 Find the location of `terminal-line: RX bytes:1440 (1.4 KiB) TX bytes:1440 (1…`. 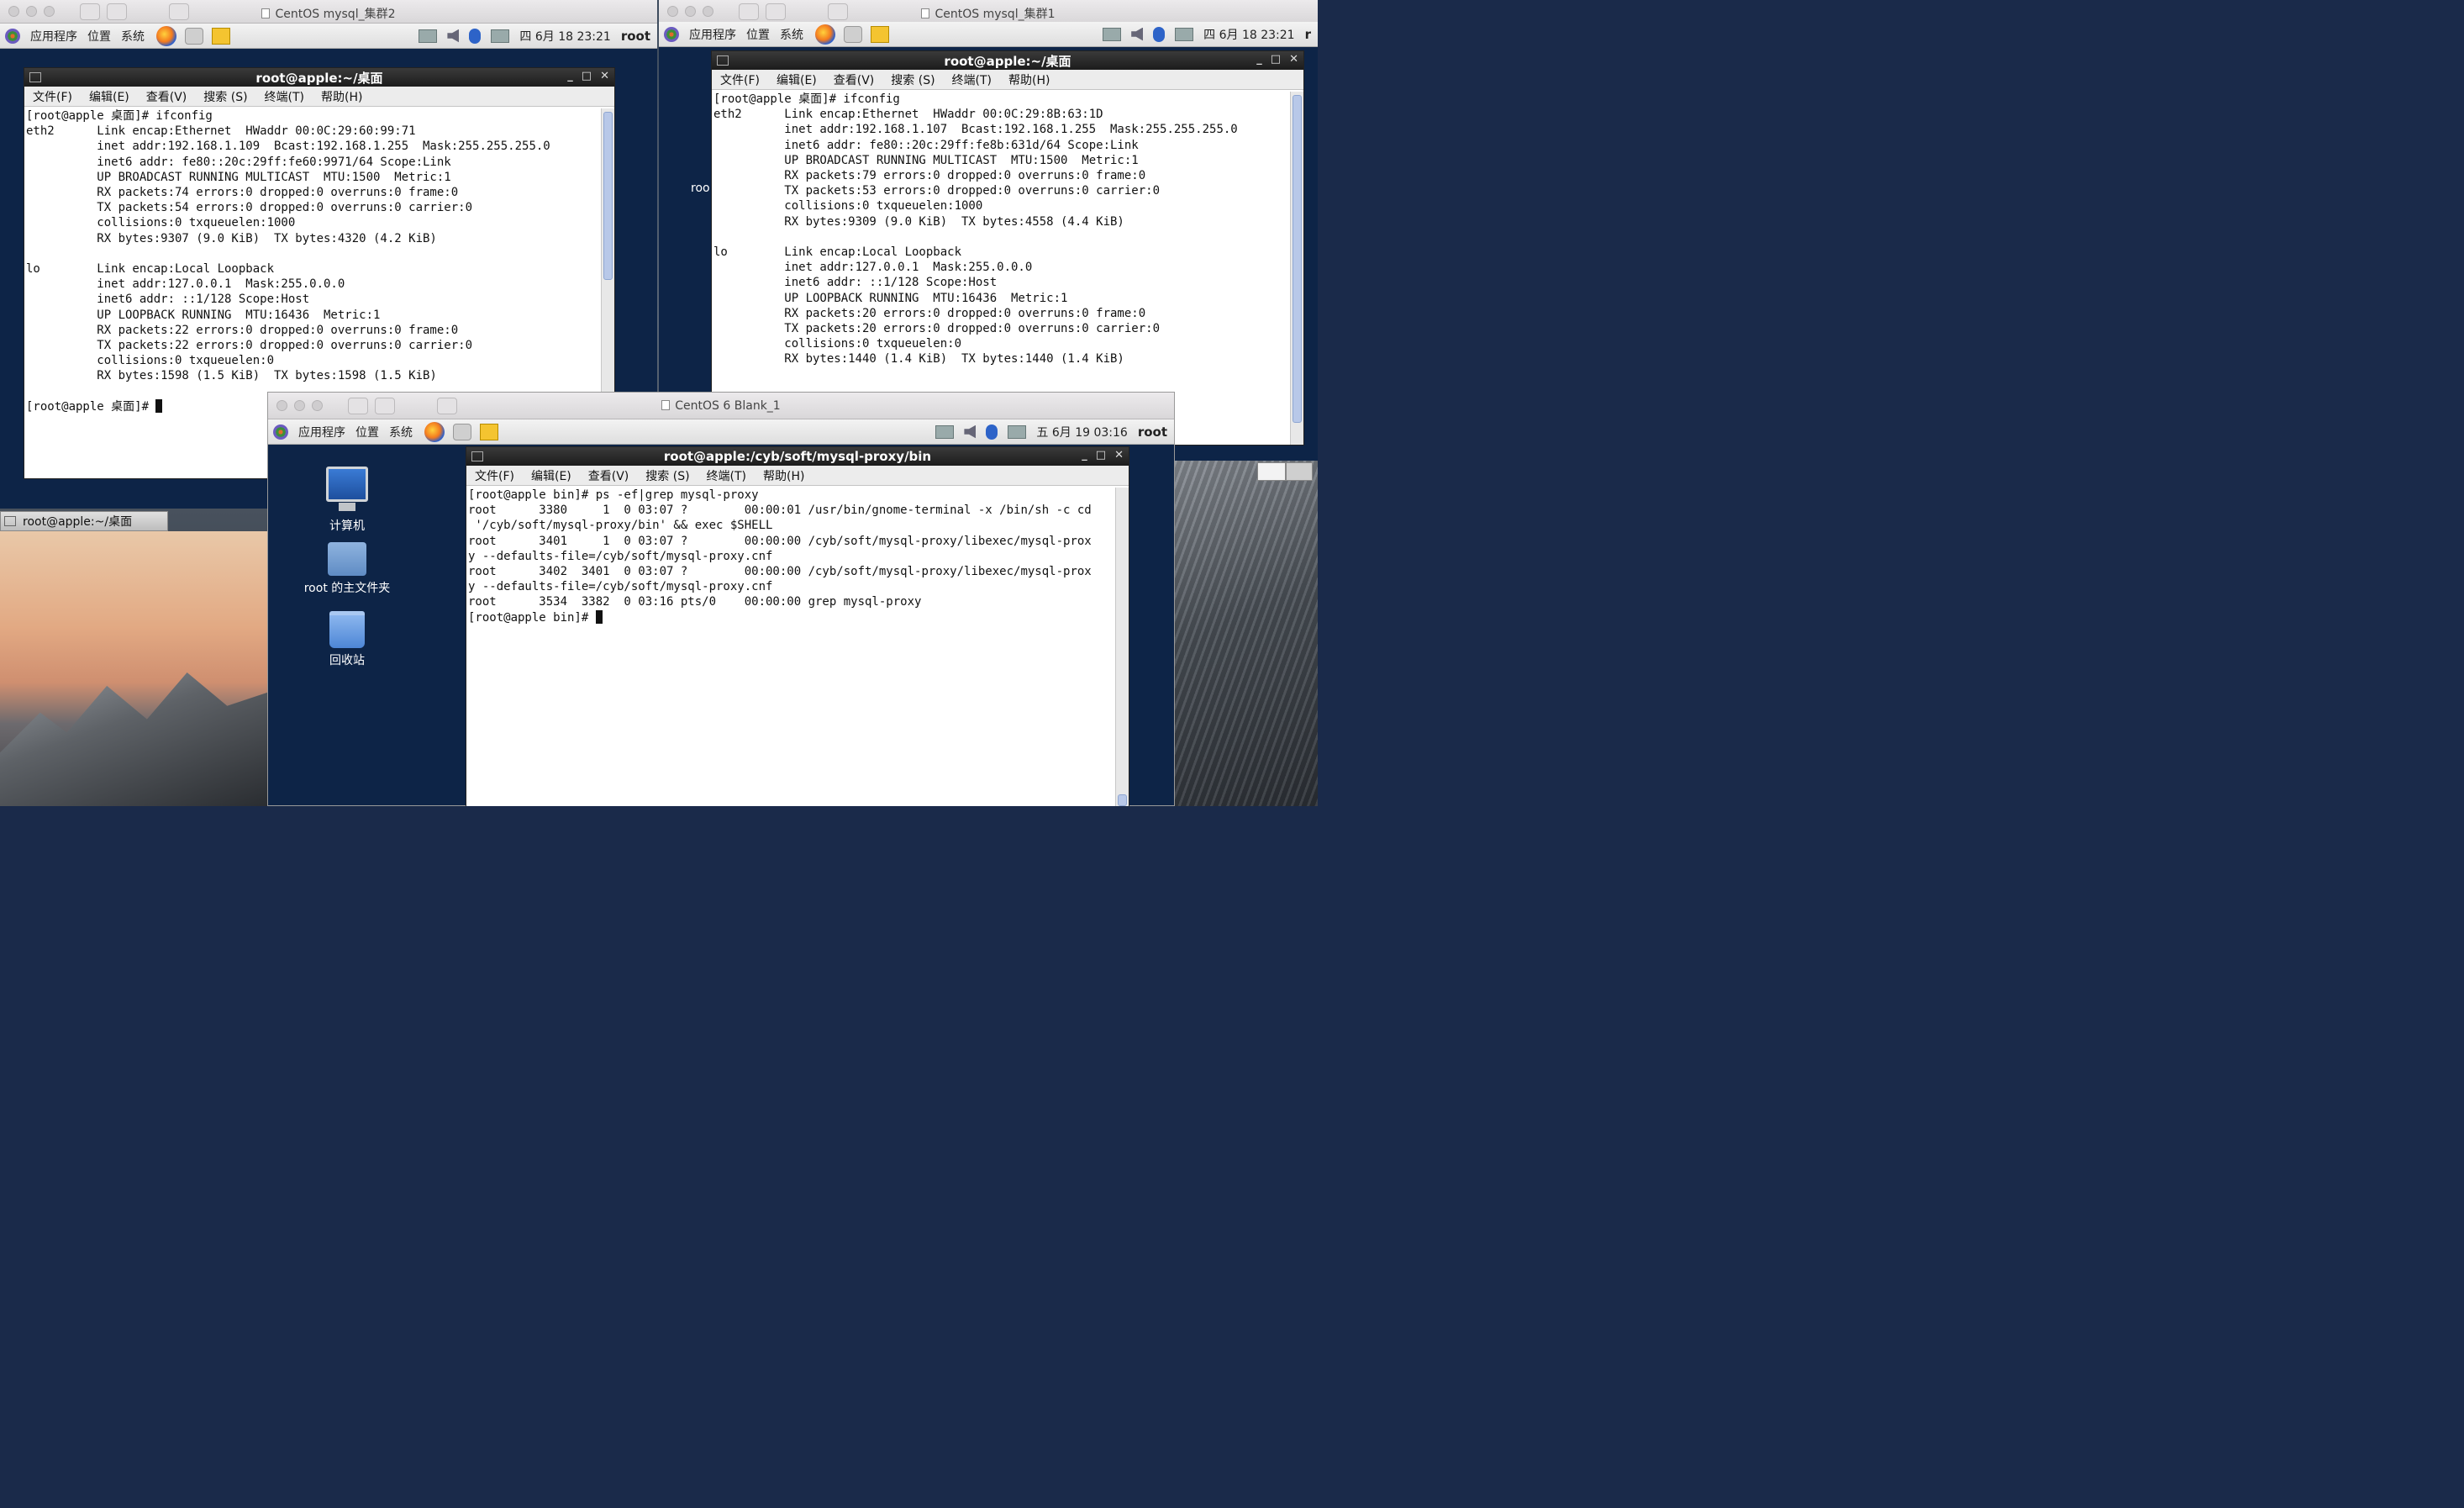

terminal-line: RX bytes:1440 (1.4 KiB) TX bytes:1440 (1… is located at coordinates (918, 359).